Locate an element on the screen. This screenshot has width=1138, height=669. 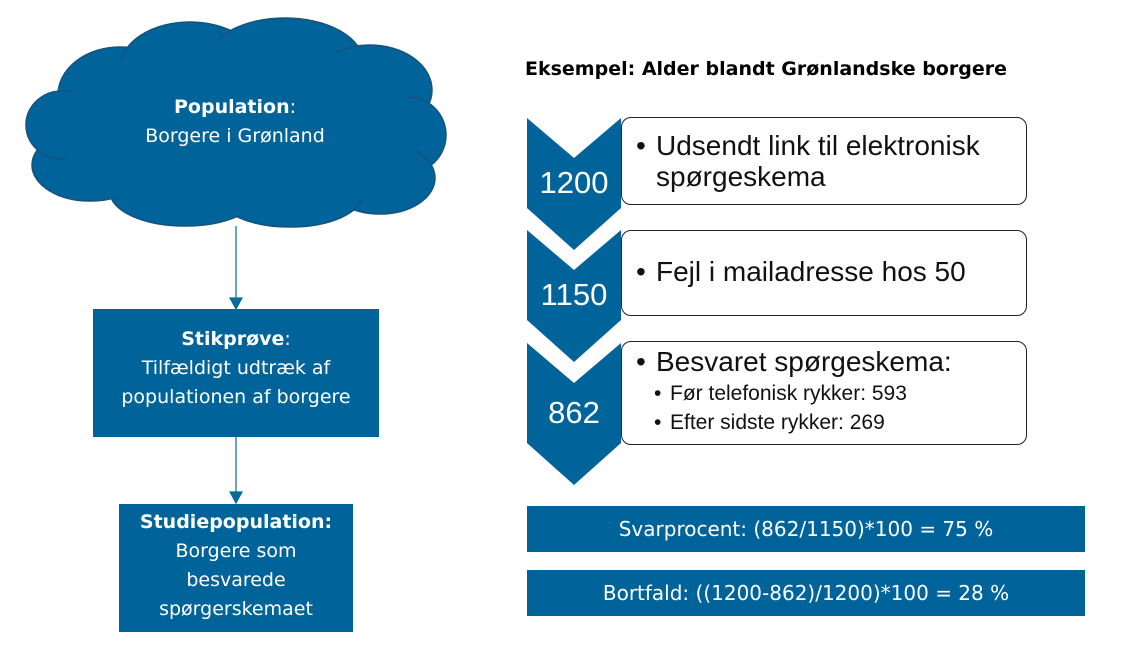
sample-line2: populationen af borgere is located at coordinates (236, 397).